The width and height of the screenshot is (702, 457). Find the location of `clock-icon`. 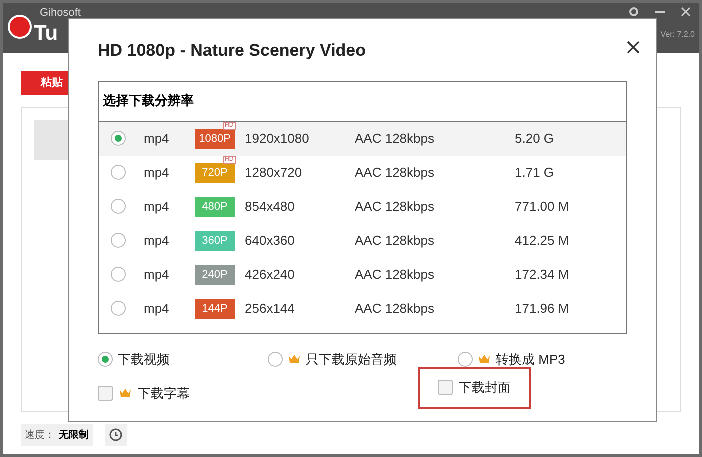

clock-icon is located at coordinates (116, 435).